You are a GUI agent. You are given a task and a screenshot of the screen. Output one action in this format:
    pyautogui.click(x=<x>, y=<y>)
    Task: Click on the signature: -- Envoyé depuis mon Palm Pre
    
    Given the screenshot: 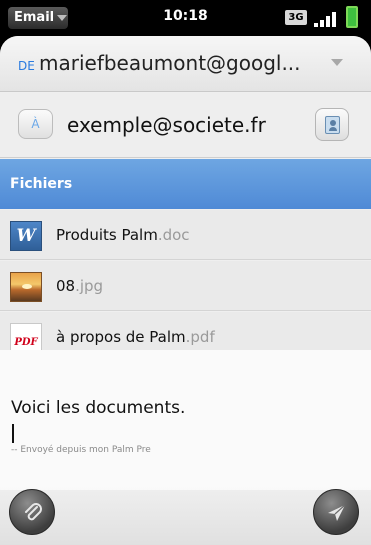 What is the action you would take?
    pyautogui.click(x=81, y=450)
    